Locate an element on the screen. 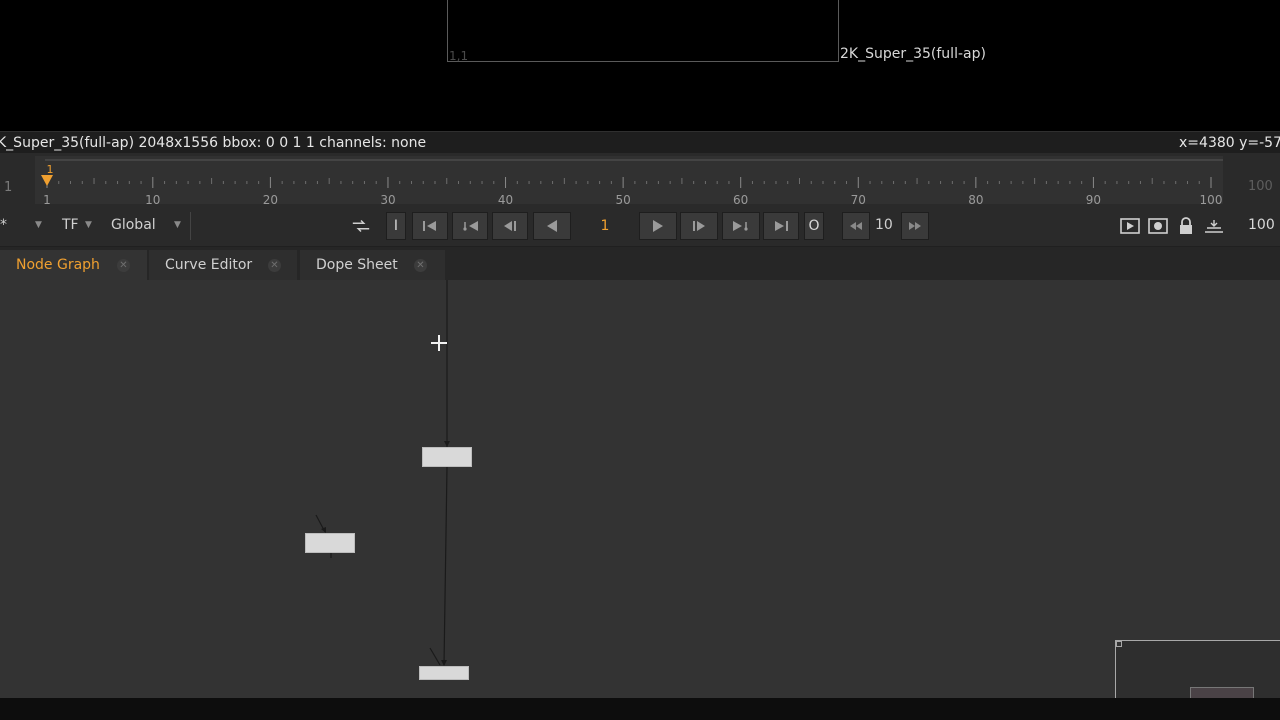 The height and width of the screenshot is (720, 1280). tab-curve-editor: Curve Editor ✕ is located at coordinates (223, 265).